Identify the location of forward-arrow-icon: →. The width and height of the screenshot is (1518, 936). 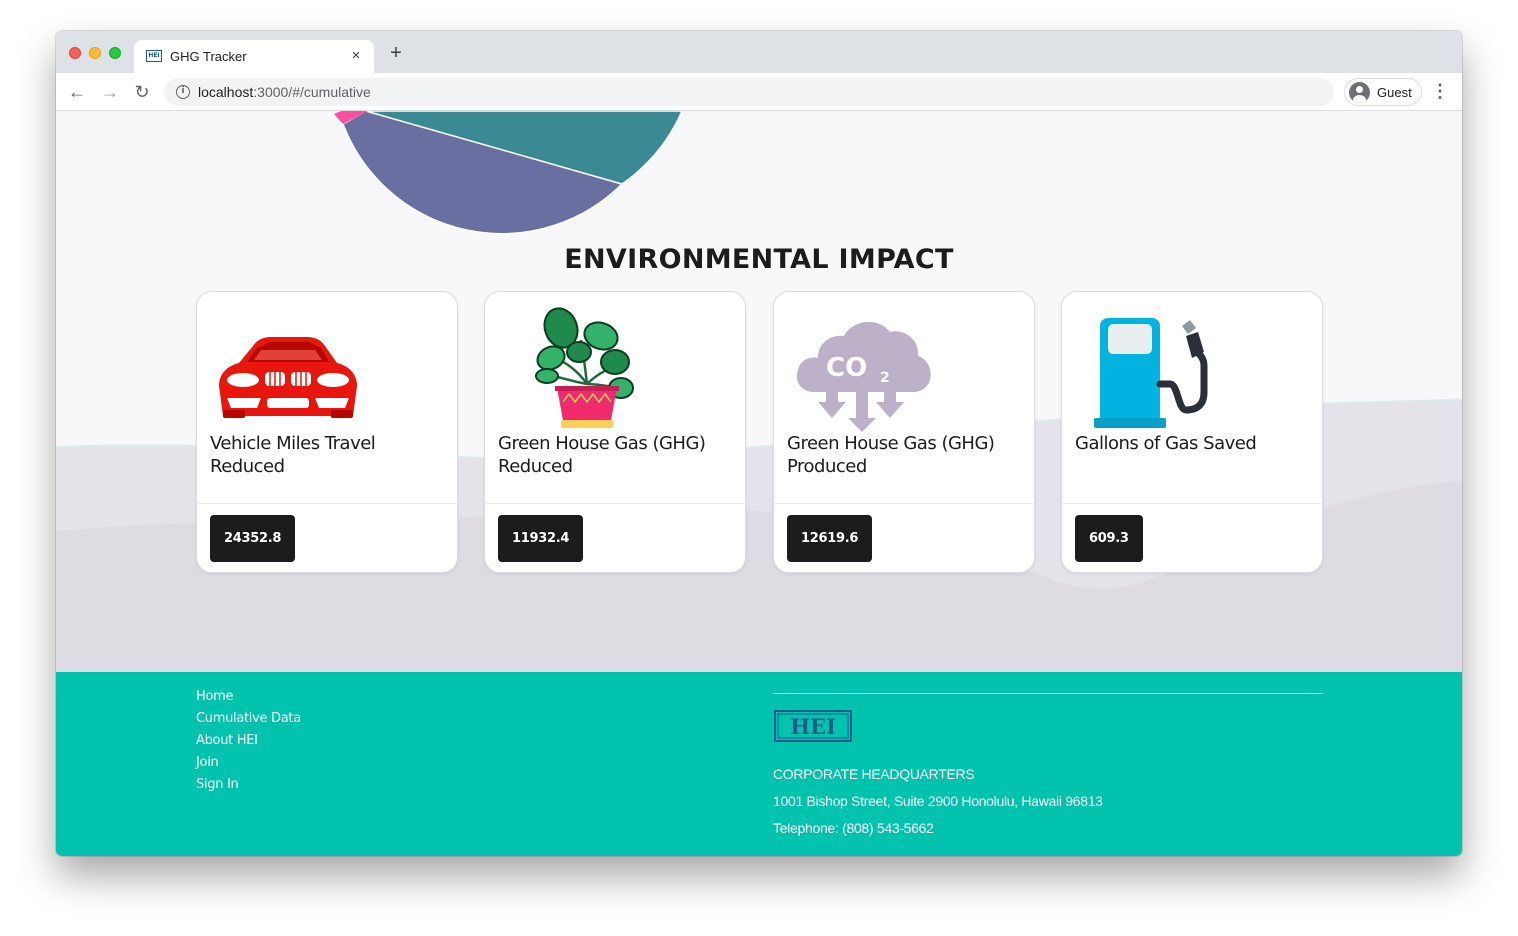
(110, 92).